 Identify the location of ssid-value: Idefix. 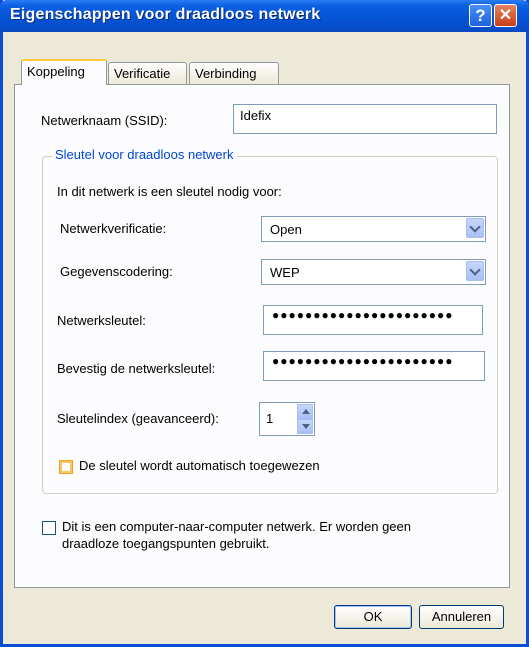
(256, 115).